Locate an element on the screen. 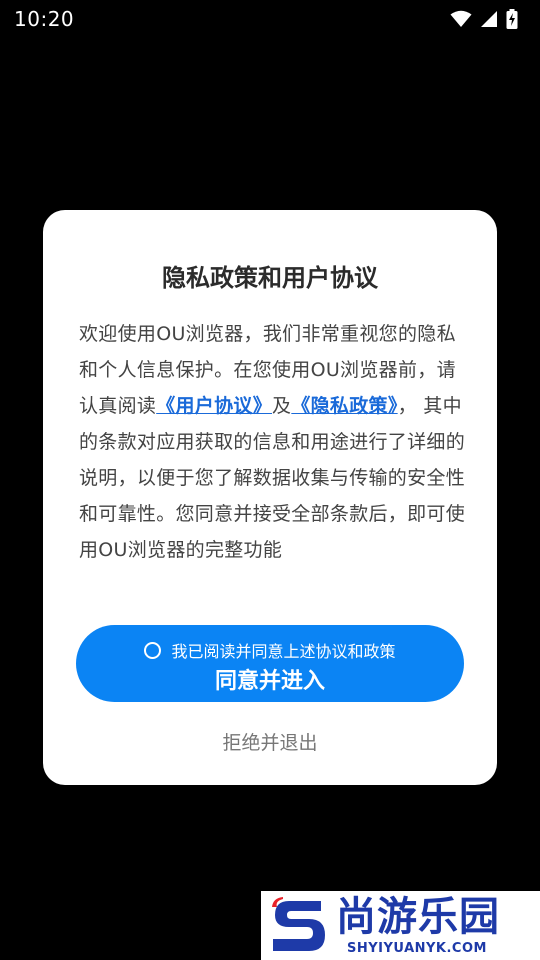 The height and width of the screenshot is (960, 540). status-bar: 10:20 is located at coordinates (270, 19).